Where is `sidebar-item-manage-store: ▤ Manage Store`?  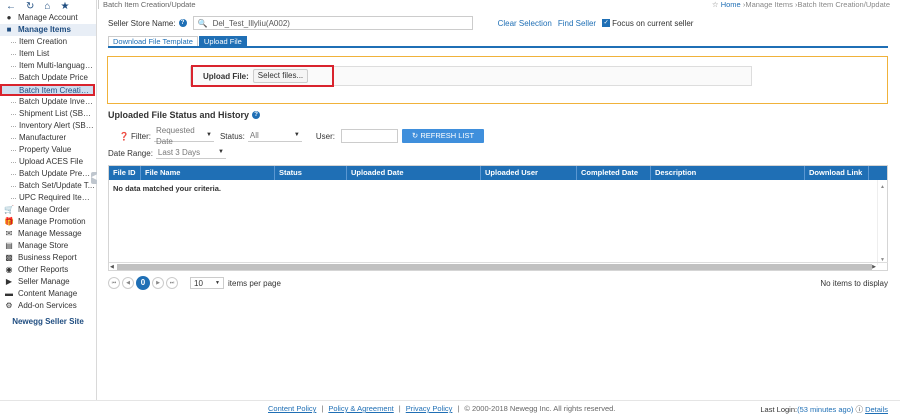 sidebar-item-manage-store: ▤ Manage Store is located at coordinates (48, 246).